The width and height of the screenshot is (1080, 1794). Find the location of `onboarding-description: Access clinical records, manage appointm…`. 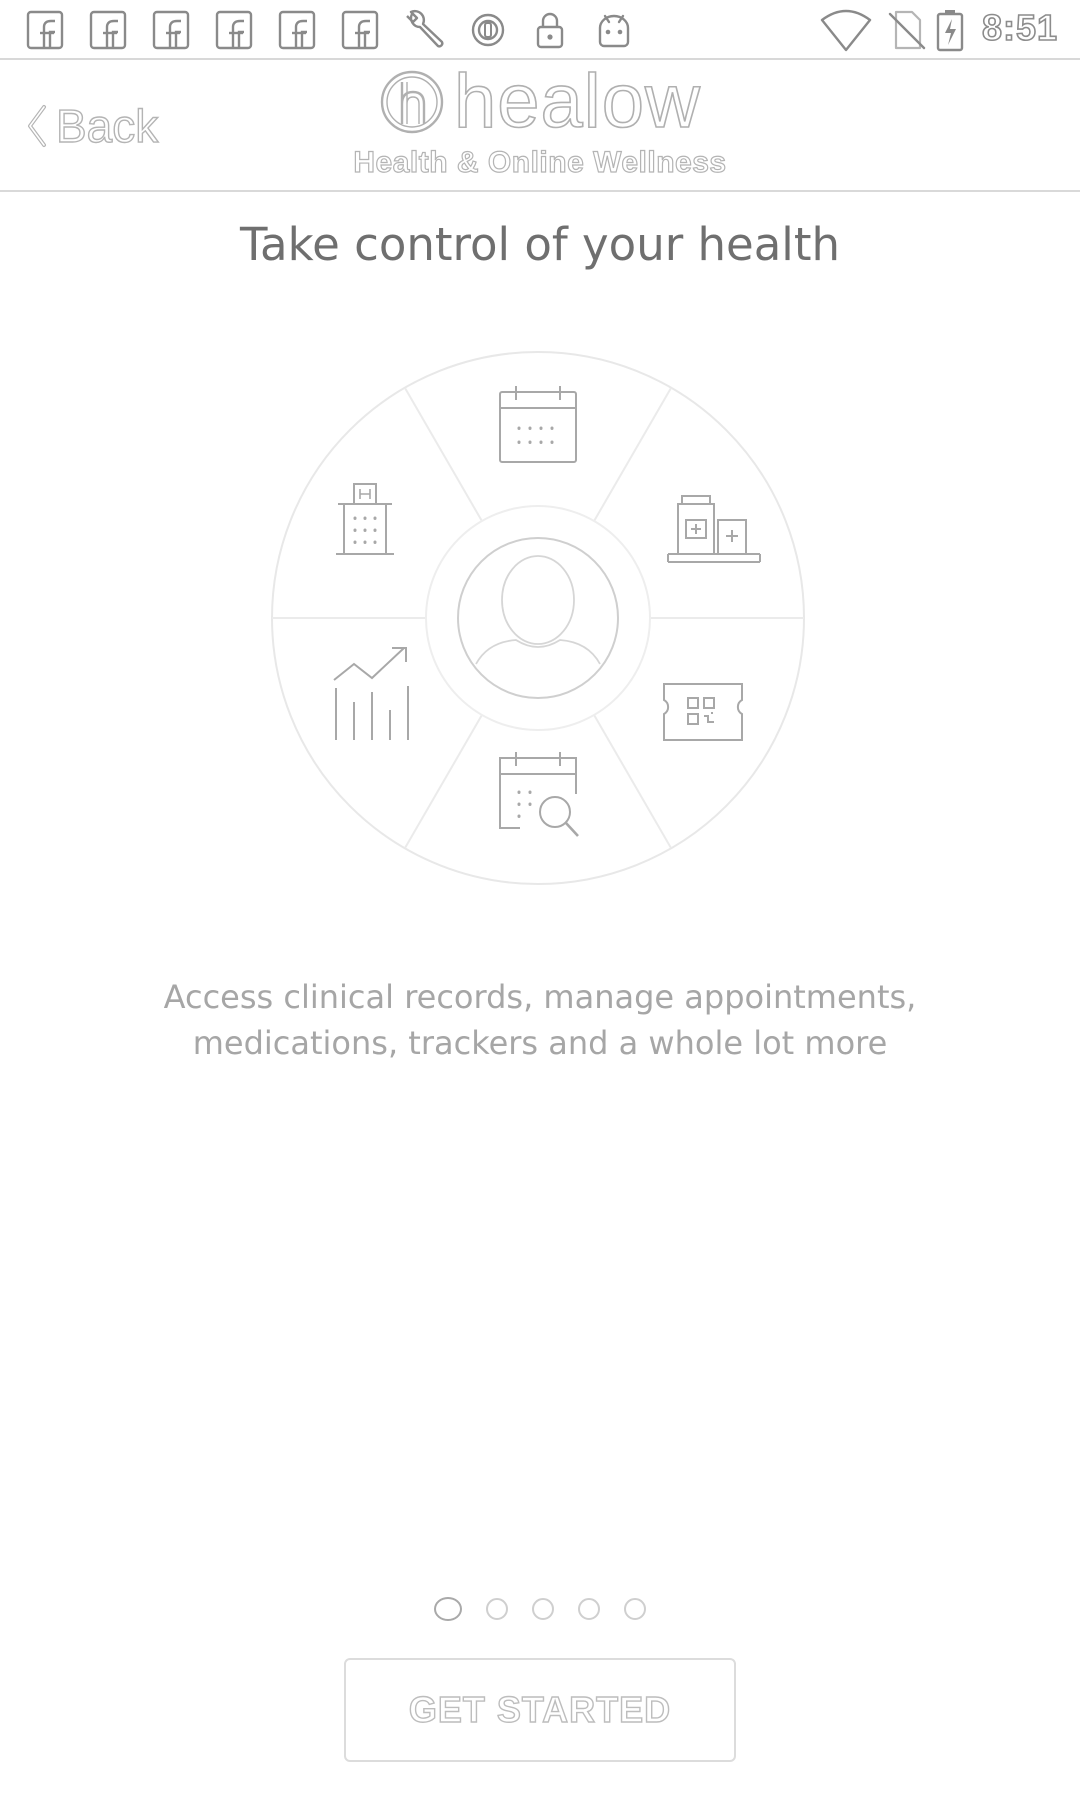

onboarding-description: Access clinical records, manage appointm… is located at coordinates (540, 1020).